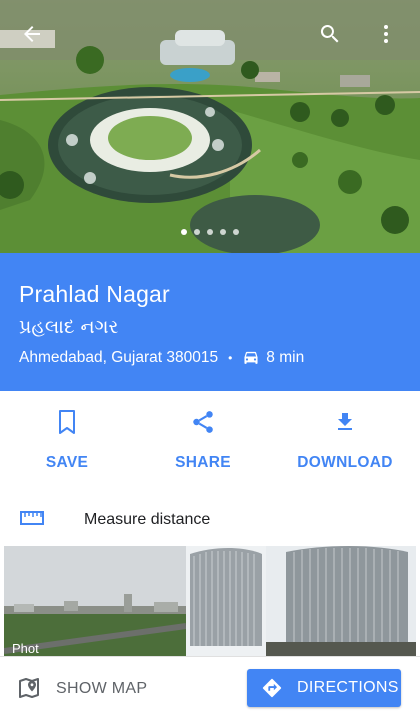 The height and width of the screenshot is (720, 420). What do you see at coordinates (348, 687) in the screenshot?
I see `directions-label: DIRECTIONS` at bounding box center [348, 687].